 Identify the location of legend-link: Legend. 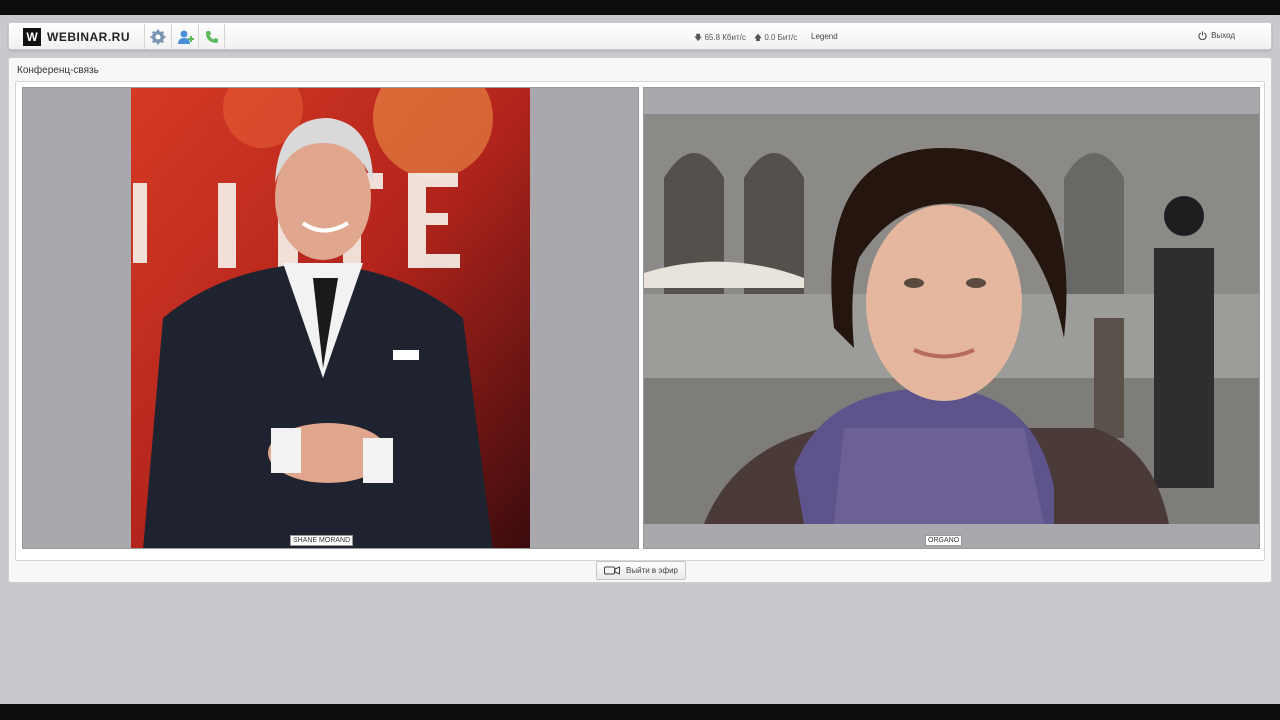
(824, 36).